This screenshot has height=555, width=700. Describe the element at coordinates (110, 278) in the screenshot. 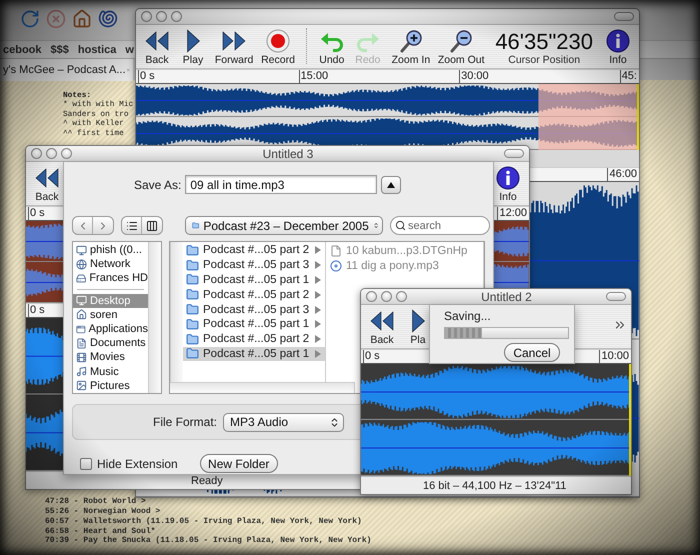

I see `sidebar-item: Frances HD` at that location.